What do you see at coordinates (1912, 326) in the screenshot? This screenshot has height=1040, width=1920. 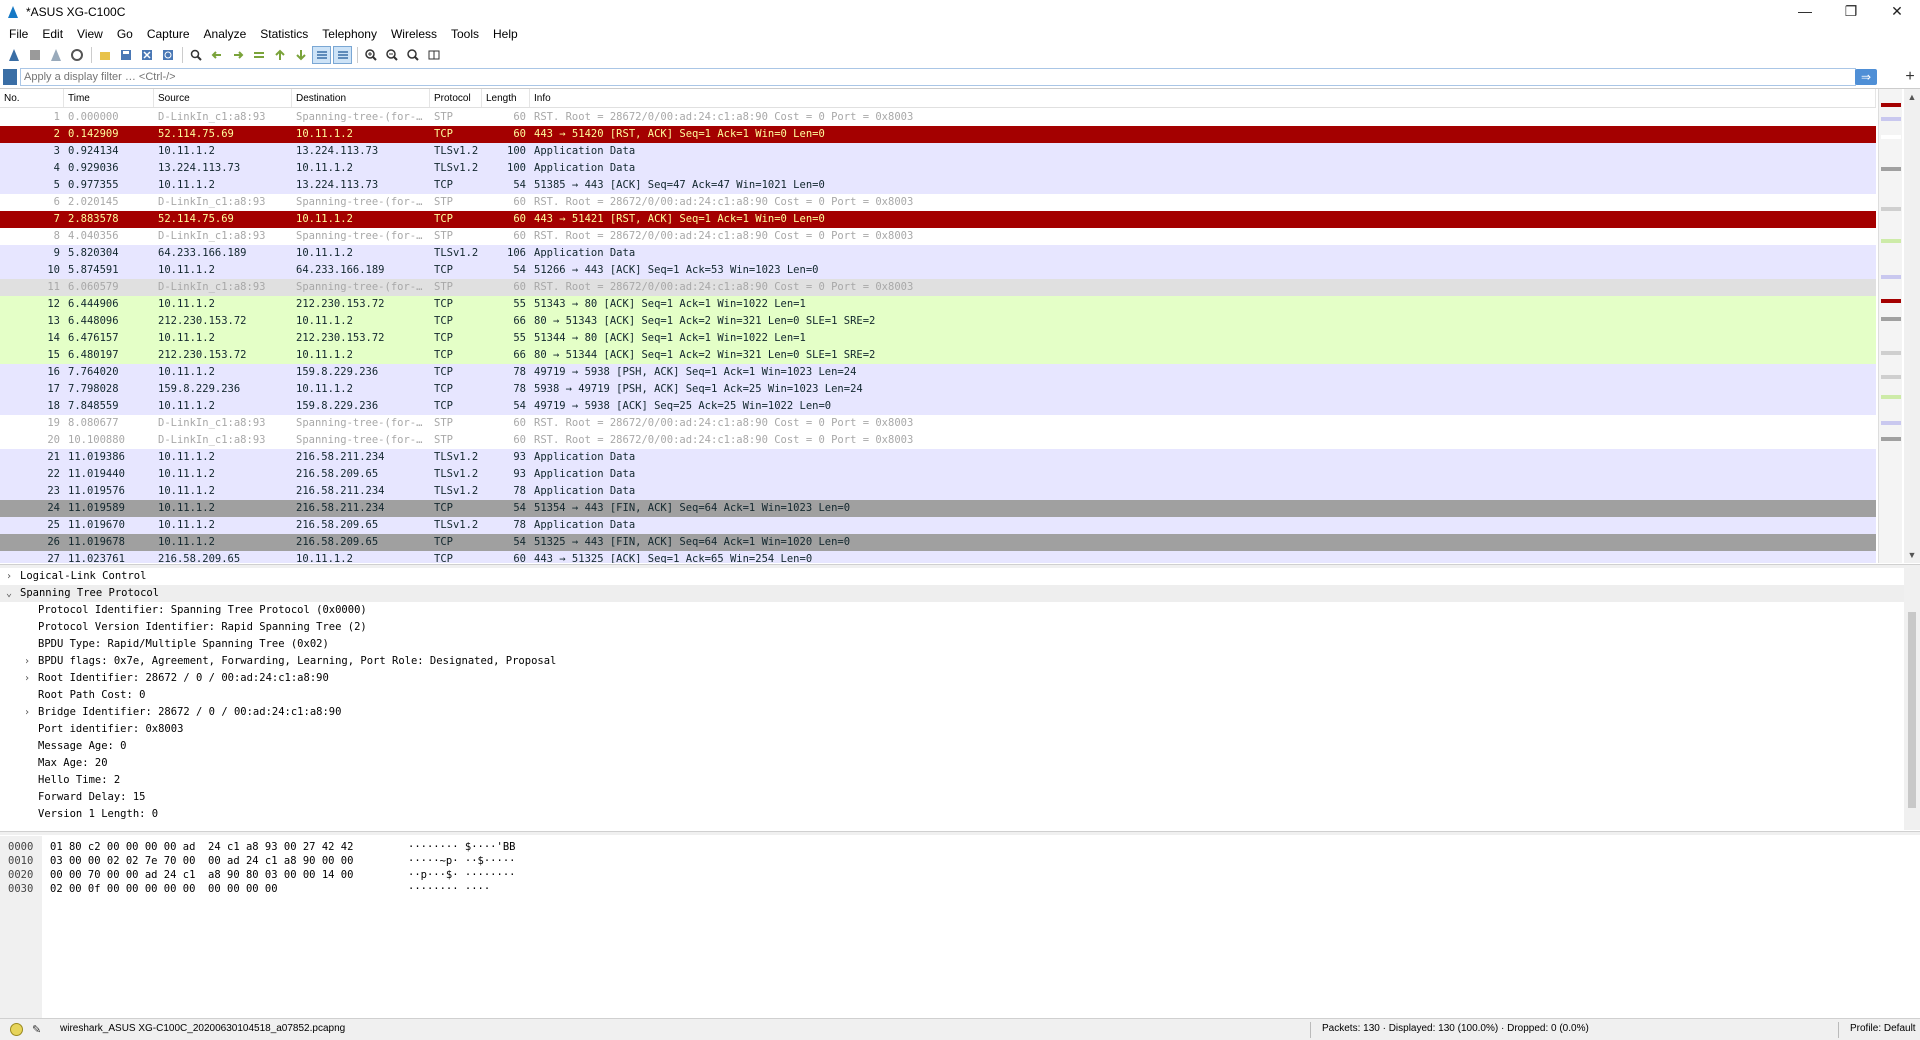 I see `packet-list-scrollbar: ▲ ▼` at bounding box center [1912, 326].